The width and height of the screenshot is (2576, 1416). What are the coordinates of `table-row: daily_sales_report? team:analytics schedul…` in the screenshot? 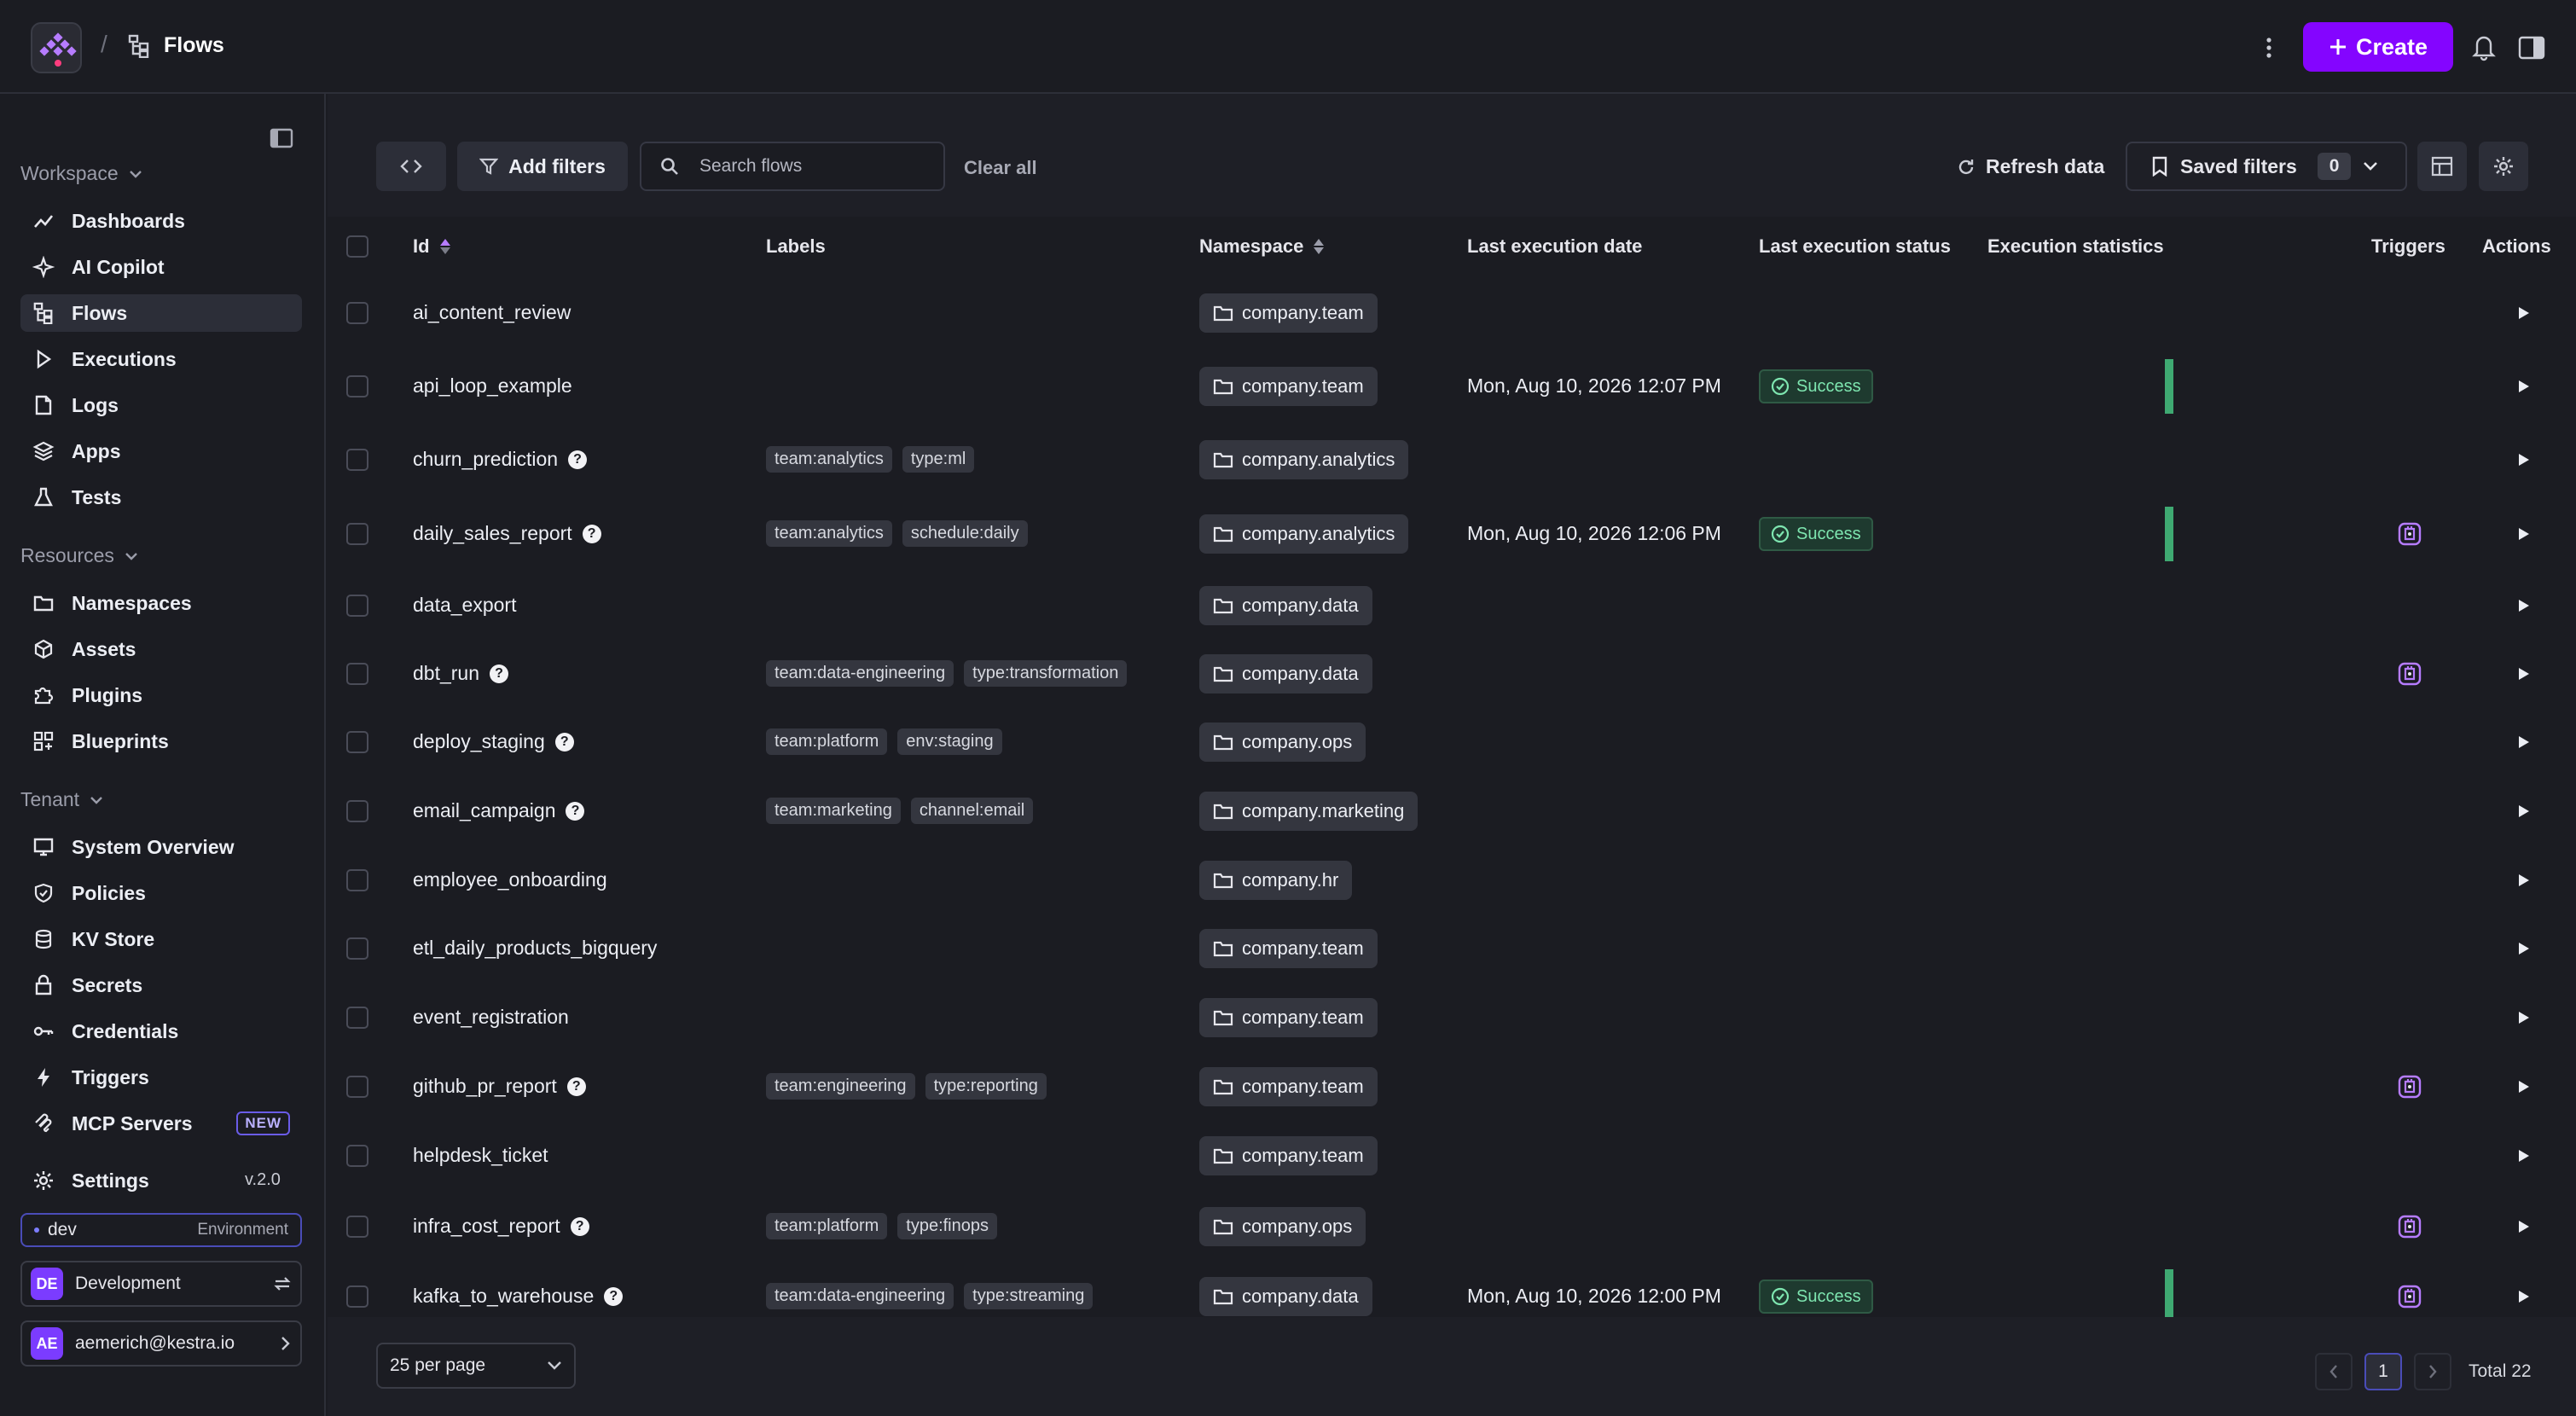 It's located at (1452, 534).